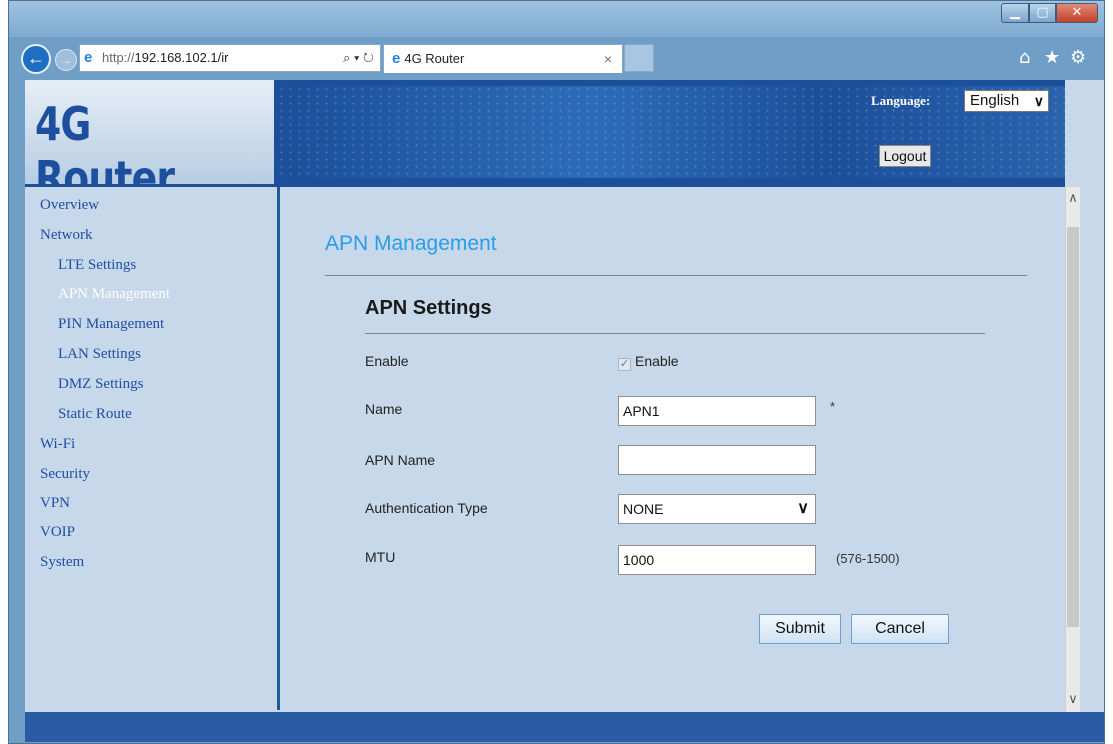 The width and height of the screenshot is (1113, 744). I want to click on apn-name-input, so click(717, 460).